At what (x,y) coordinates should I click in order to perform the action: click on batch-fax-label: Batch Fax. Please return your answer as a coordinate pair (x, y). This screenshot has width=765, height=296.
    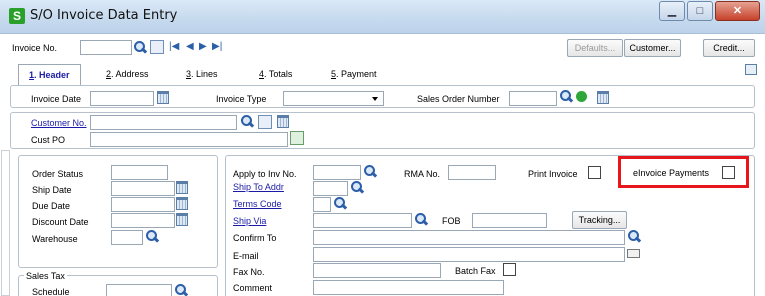
    Looking at the image, I should click on (475, 271).